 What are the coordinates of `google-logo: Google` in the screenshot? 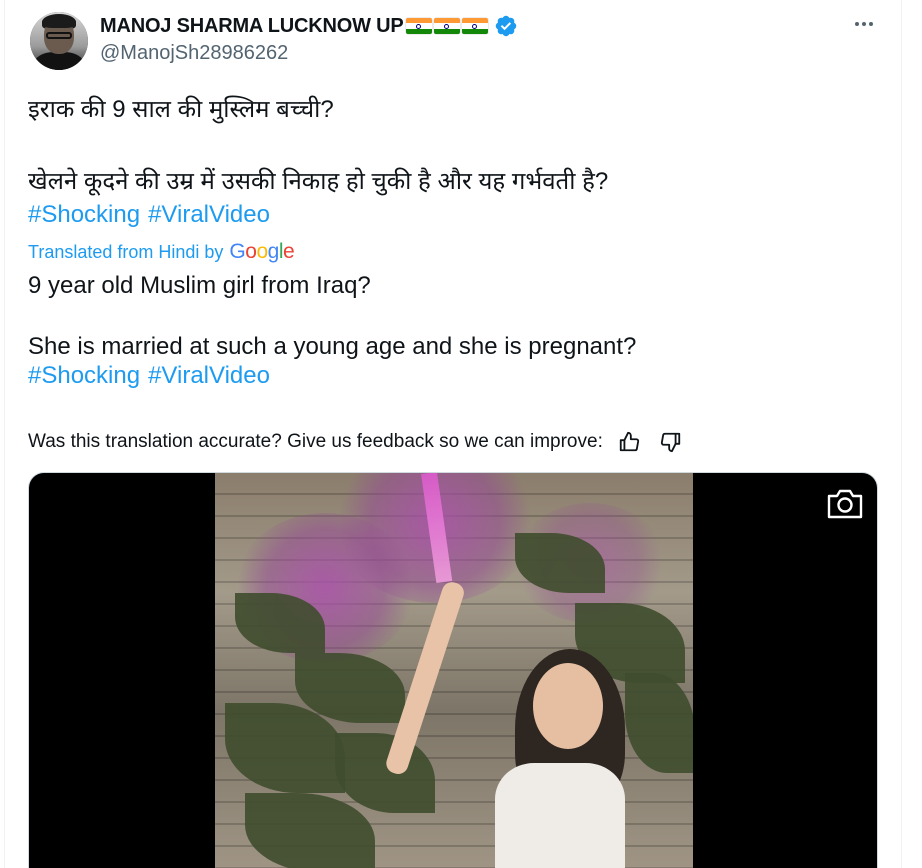 It's located at (262, 251).